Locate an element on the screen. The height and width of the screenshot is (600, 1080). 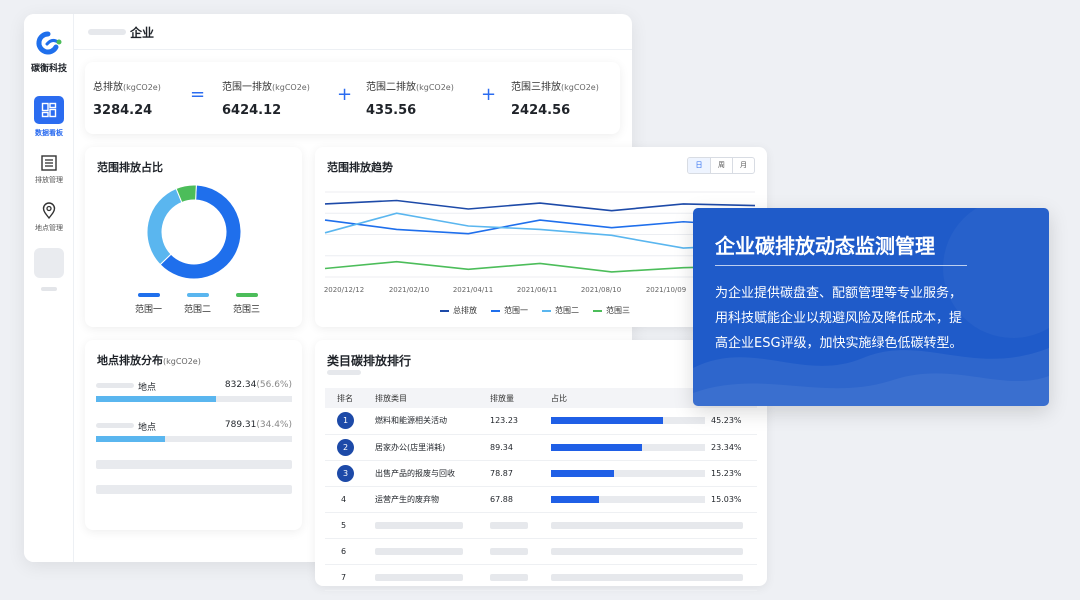
brand-logo-icon is located at coordinates (49, 43).